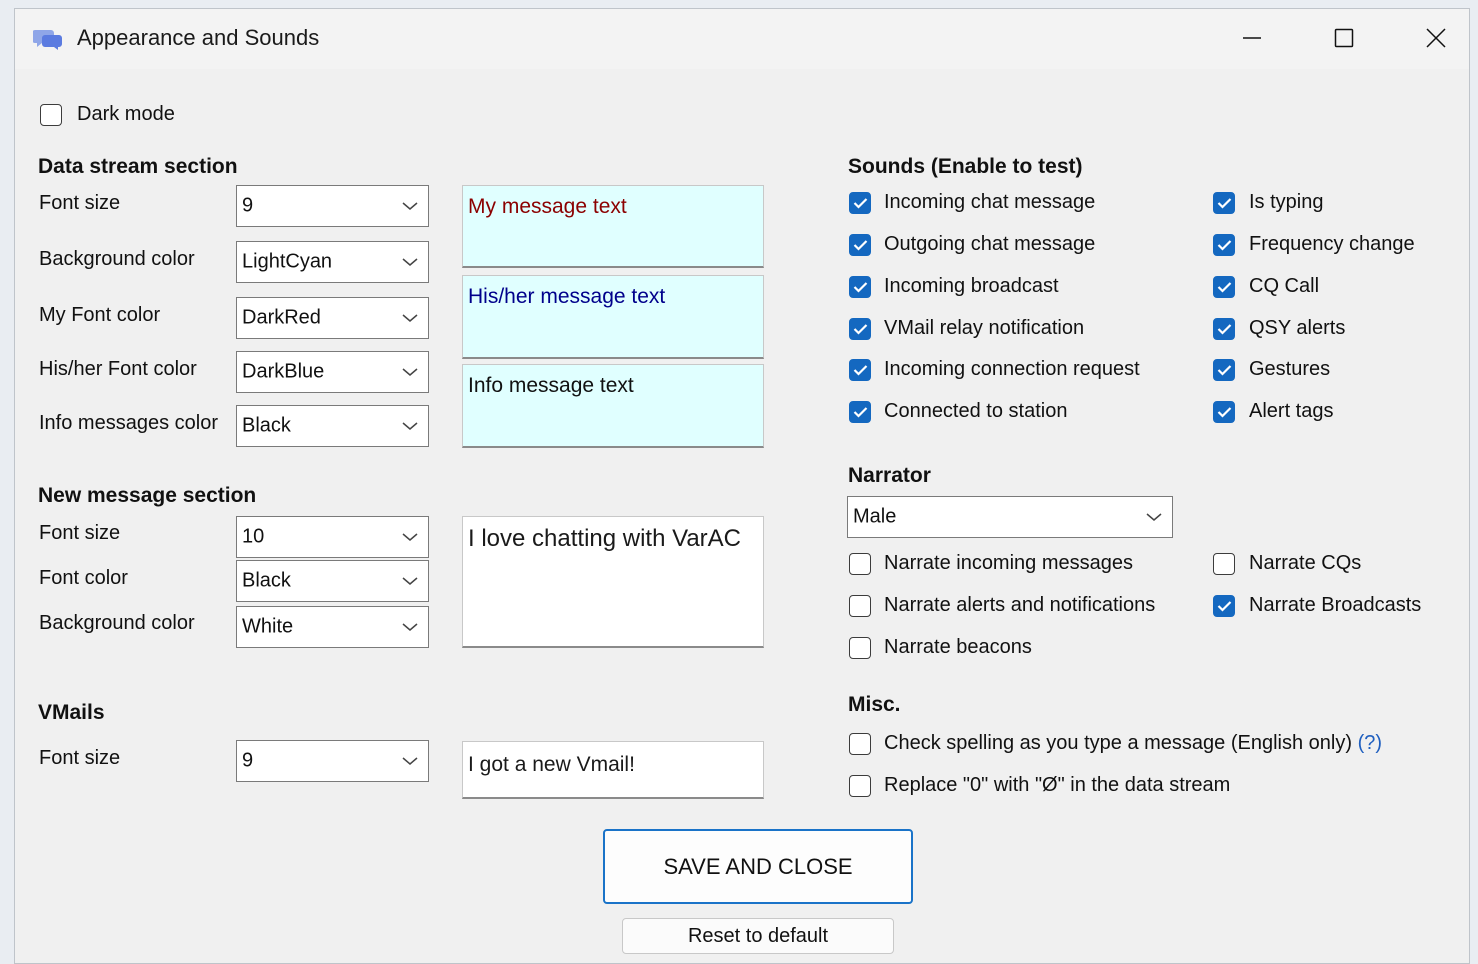 The height and width of the screenshot is (964, 1478). I want to click on nm-font-color-label: Font color, so click(83, 578).